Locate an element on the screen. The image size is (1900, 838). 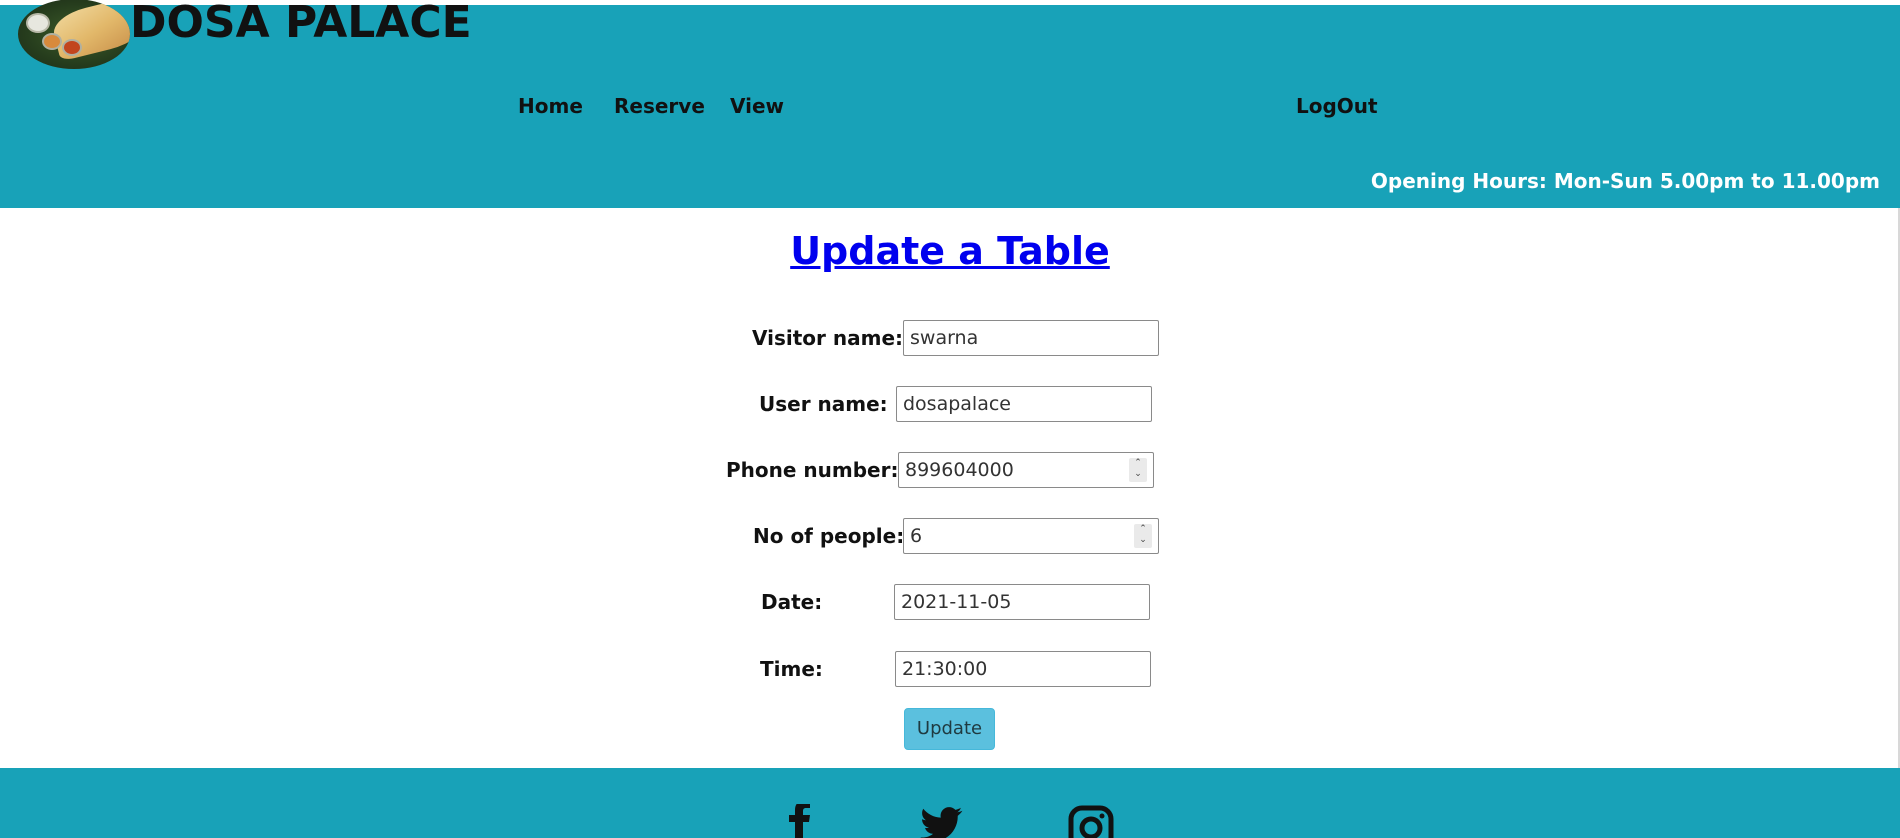
time-input: 21:30:00 is located at coordinates (1023, 669).